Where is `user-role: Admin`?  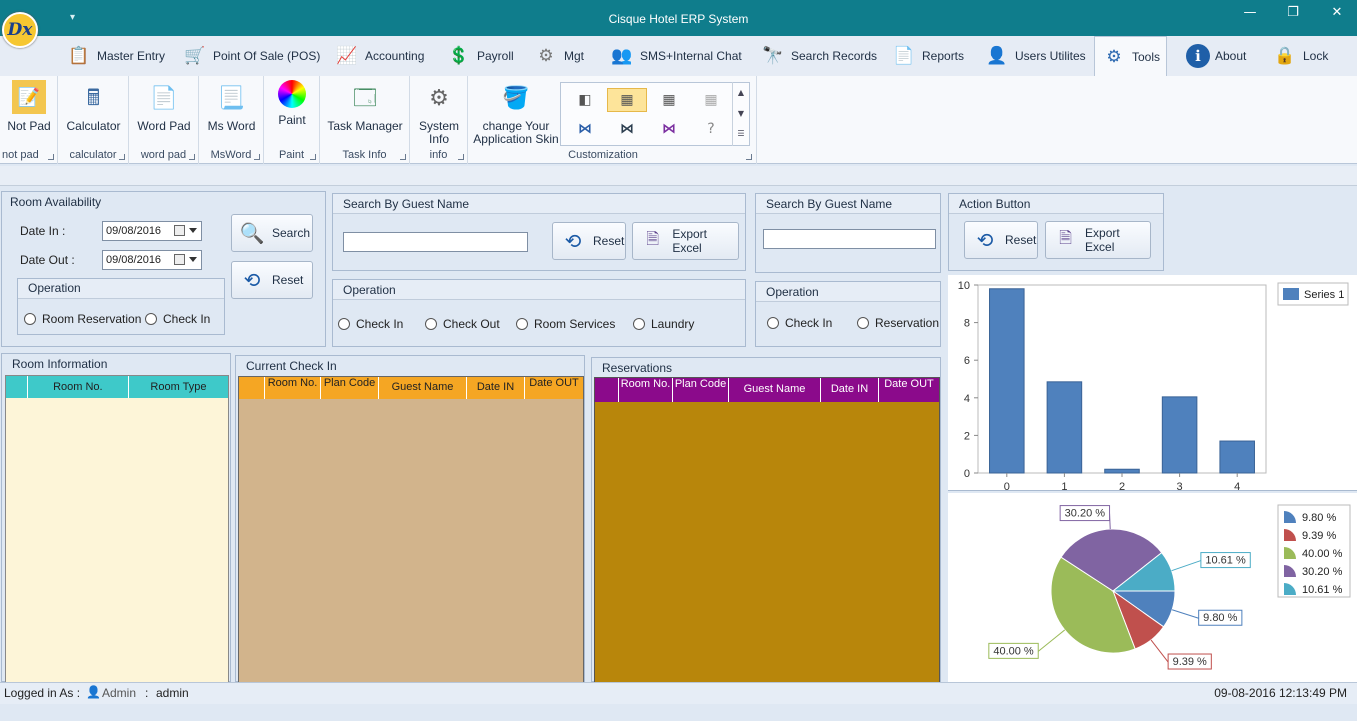
user-role: Admin is located at coordinates (119, 693).